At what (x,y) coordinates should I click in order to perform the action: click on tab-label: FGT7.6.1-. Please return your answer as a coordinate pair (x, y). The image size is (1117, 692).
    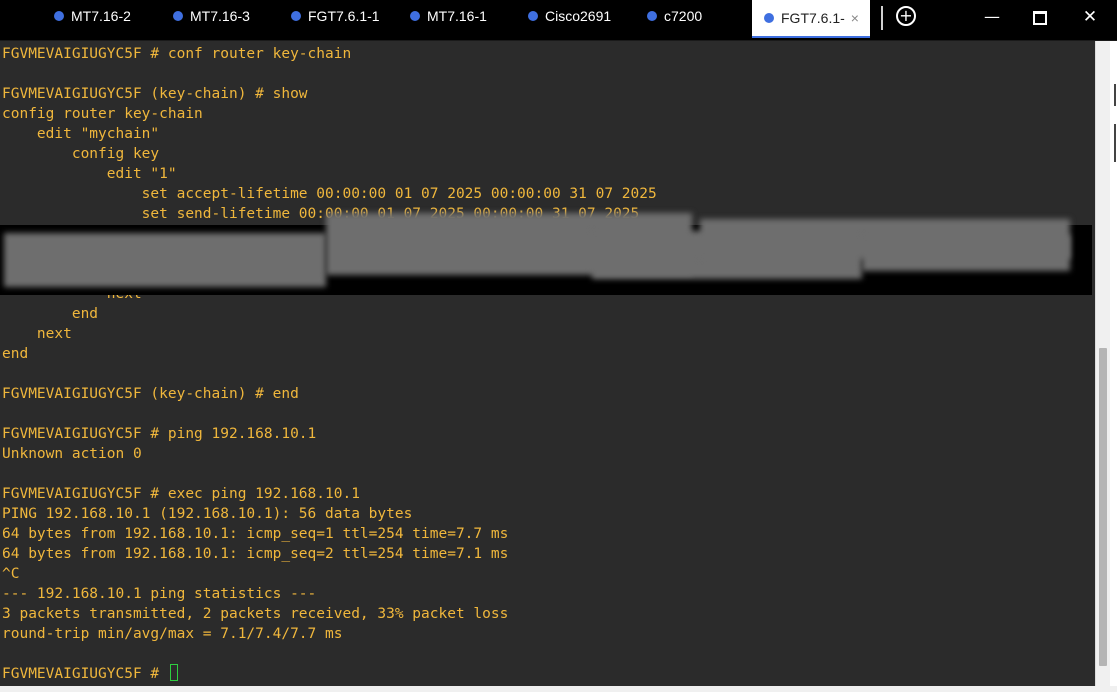
    Looking at the image, I should click on (813, 18).